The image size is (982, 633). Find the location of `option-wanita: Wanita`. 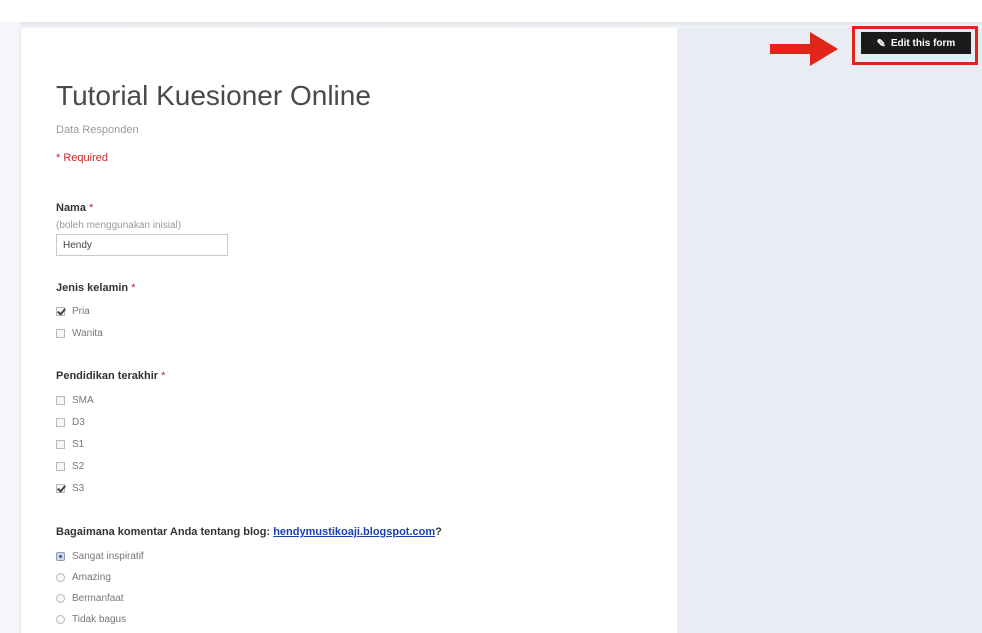

option-wanita: Wanita is located at coordinates (79, 333).